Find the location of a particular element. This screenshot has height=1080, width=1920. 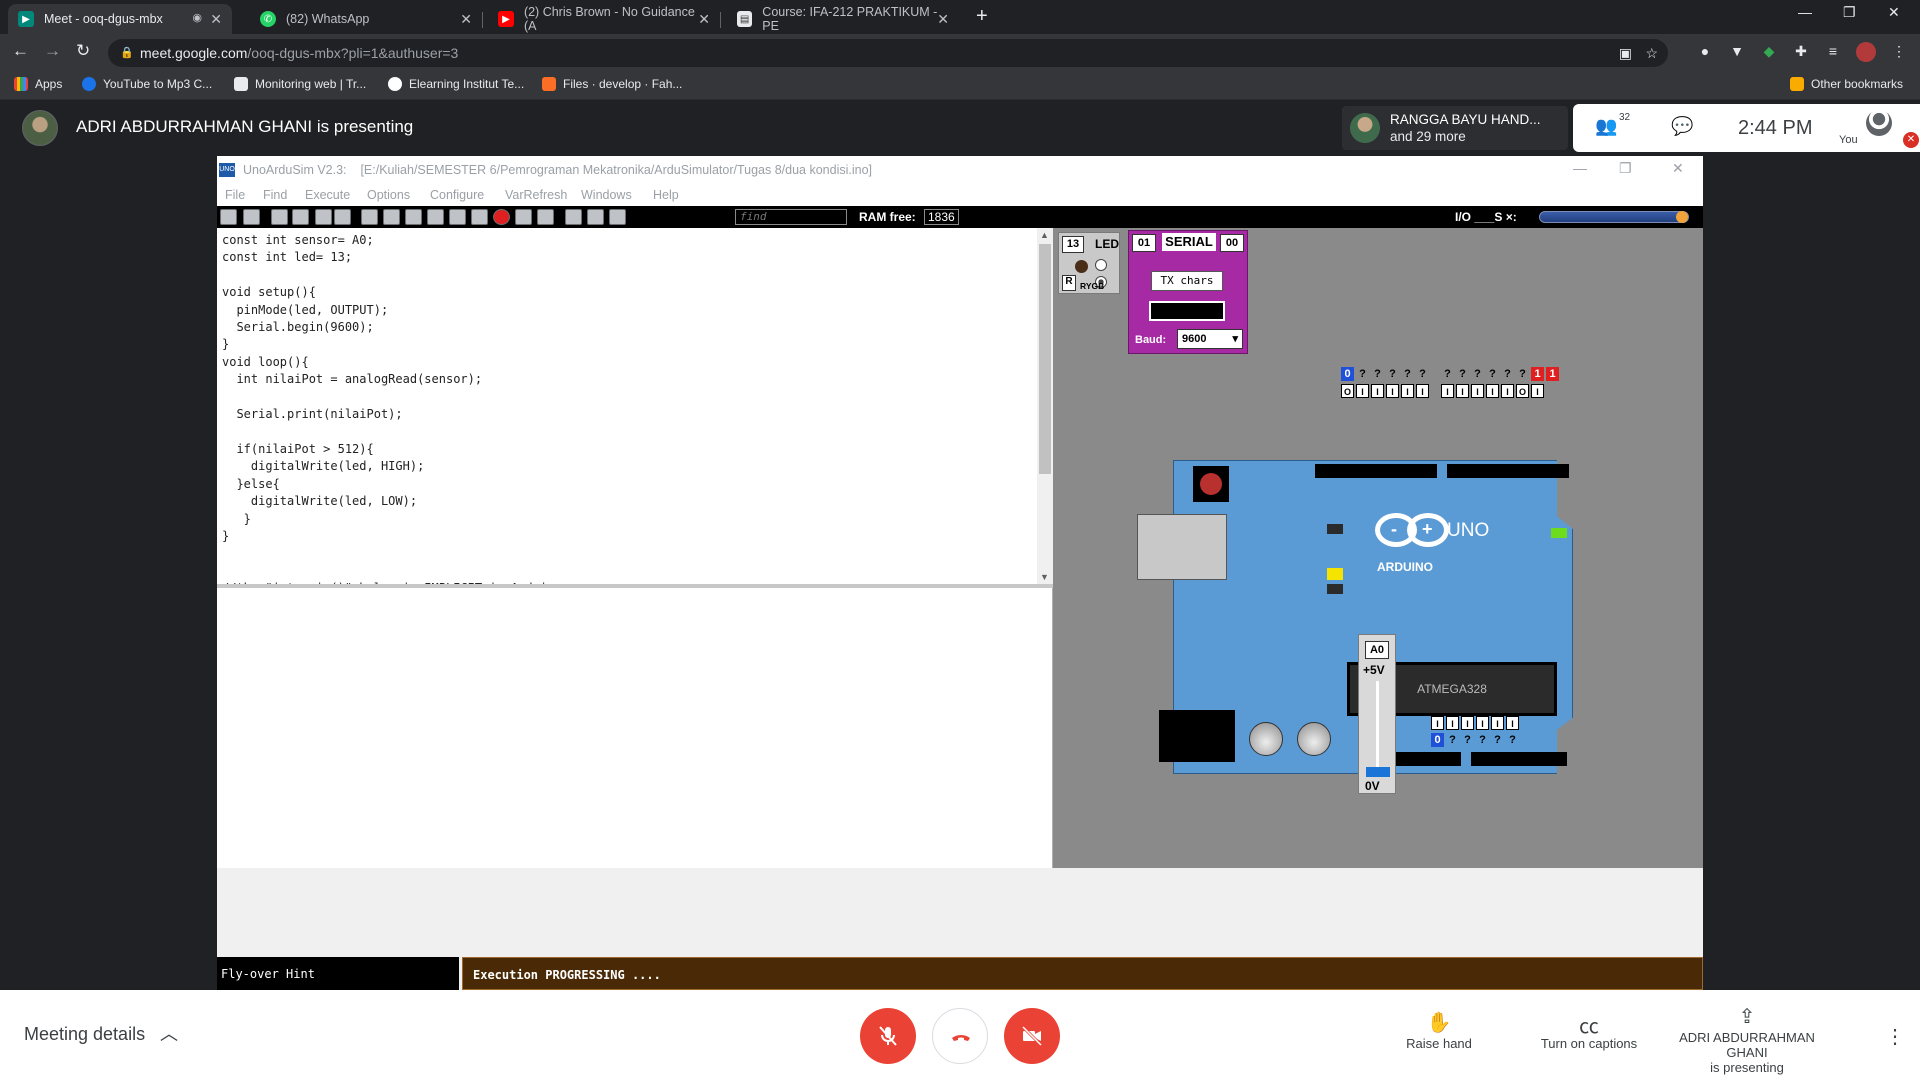

scroll-thumb is located at coordinates (1045, 359).